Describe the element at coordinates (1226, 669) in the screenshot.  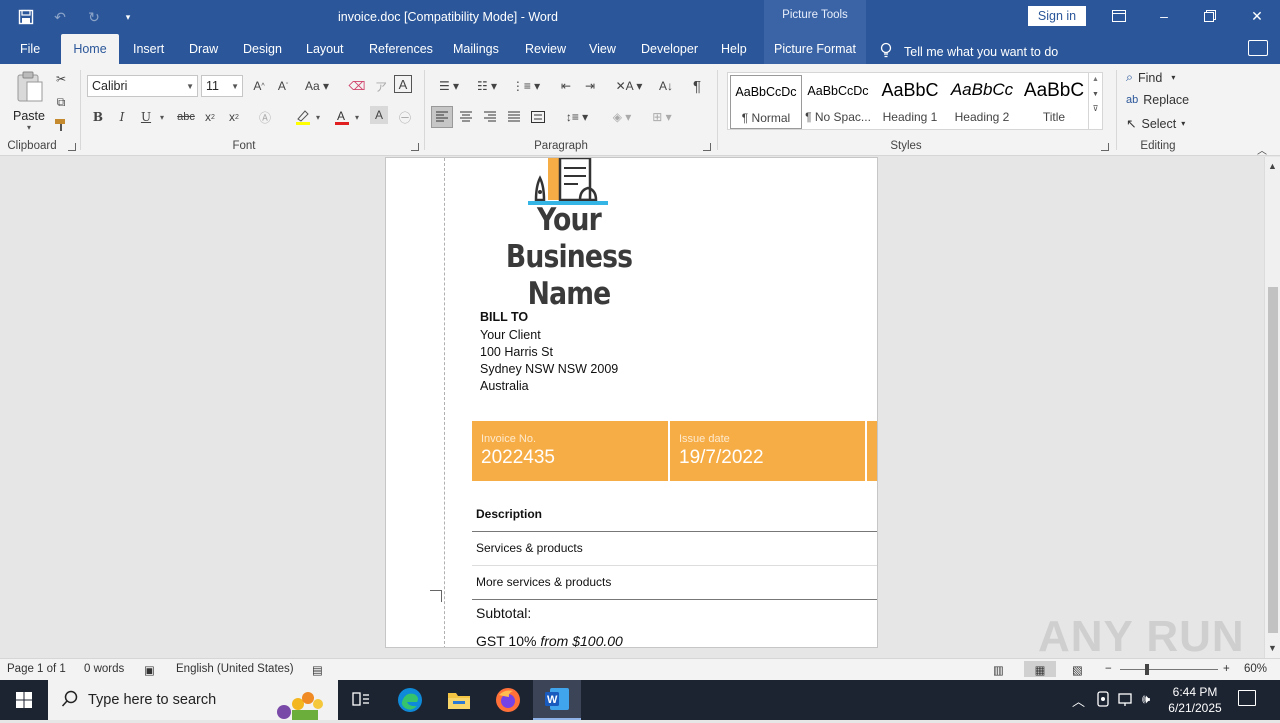
I see `zoom-in-icon: +` at that location.